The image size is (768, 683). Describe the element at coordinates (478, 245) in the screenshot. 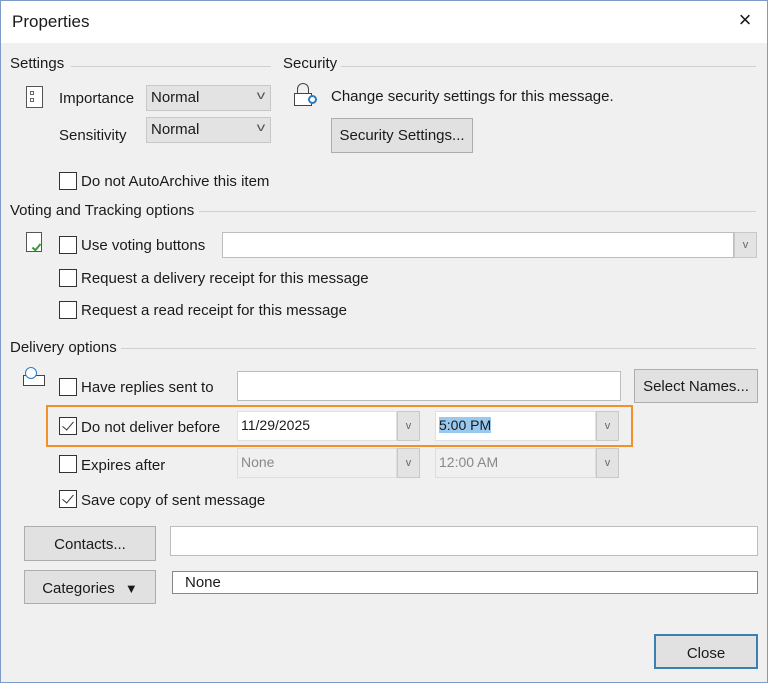

I see `voting-buttons-input` at that location.